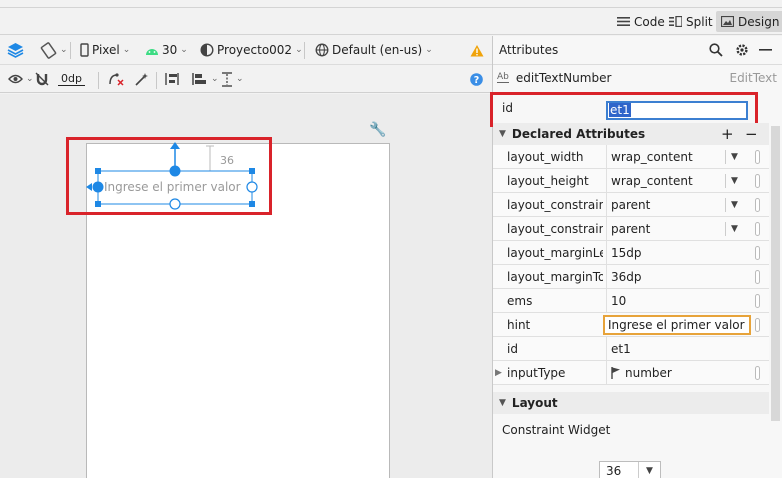 The width and height of the screenshot is (782, 478). Describe the element at coordinates (170, 50) in the screenshot. I see `api-level-label: 30` at that location.